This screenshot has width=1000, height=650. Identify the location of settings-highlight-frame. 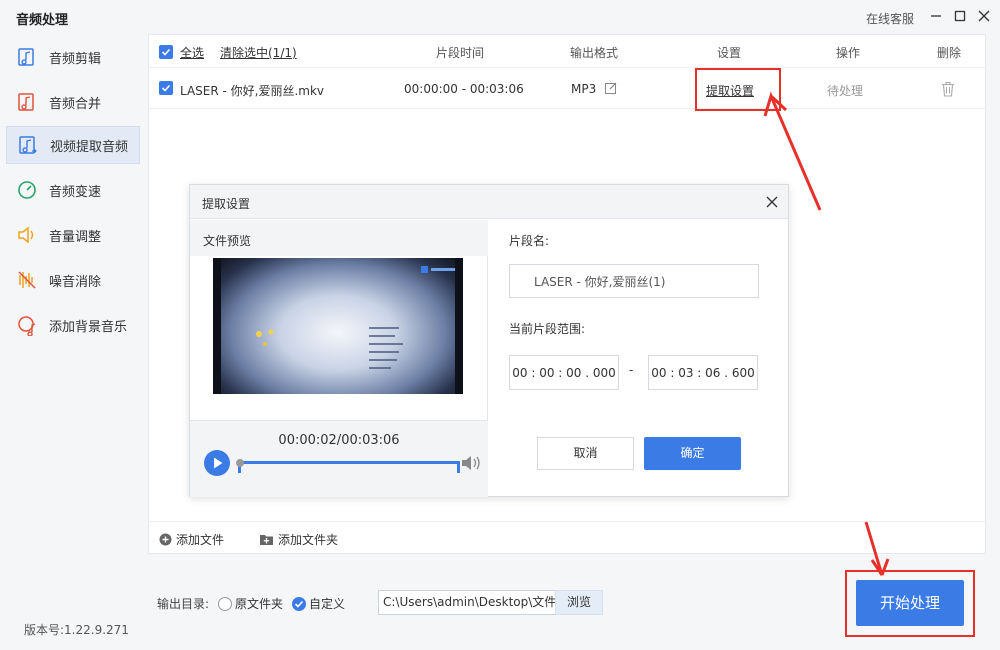
(738, 89).